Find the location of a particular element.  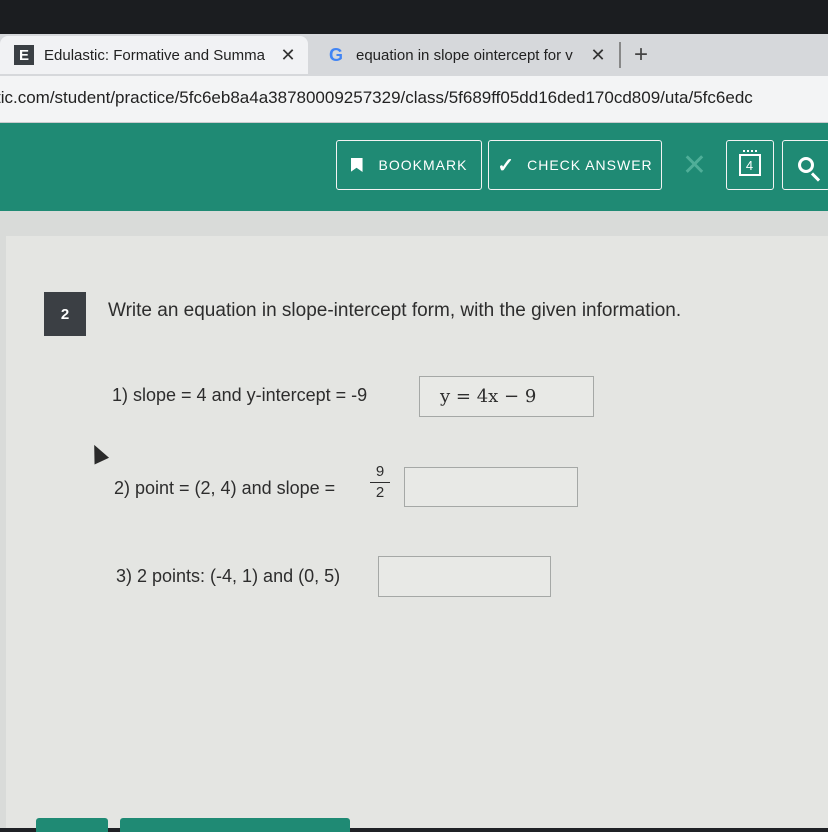

fraction-numerator: 9 is located at coordinates (380, 471).